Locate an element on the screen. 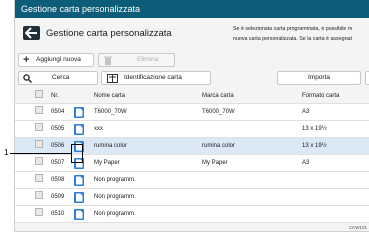  select-all-checkbox is located at coordinates (39, 96).